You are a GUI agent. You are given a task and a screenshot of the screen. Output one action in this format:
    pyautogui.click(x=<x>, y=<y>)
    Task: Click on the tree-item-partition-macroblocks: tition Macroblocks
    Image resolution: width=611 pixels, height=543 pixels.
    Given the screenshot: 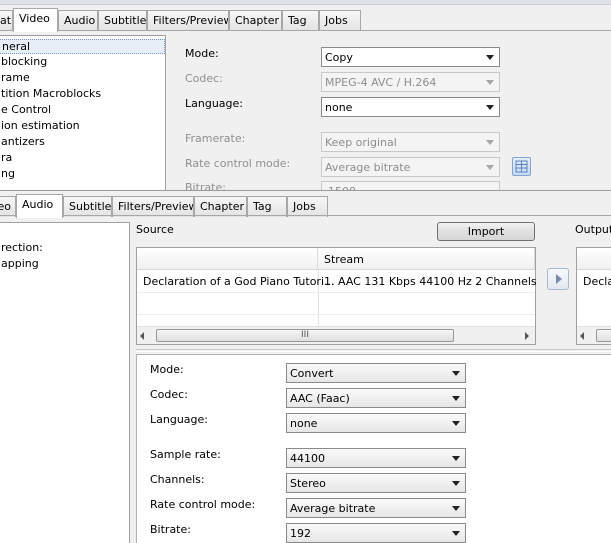 What is the action you would take?
    pyautogui.click(x=50, y=93)
    